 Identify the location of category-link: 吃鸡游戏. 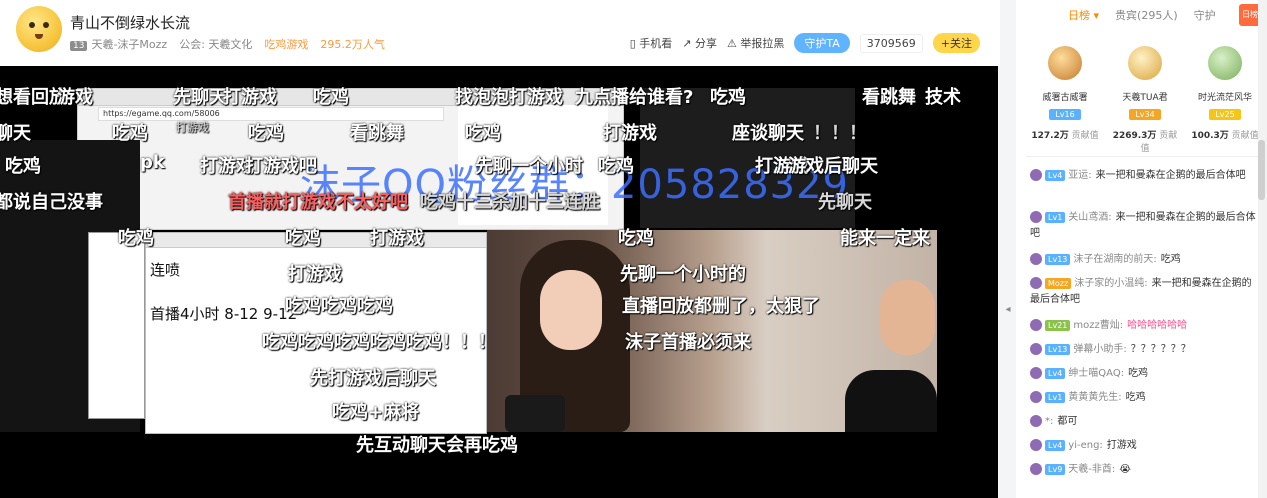
(286, 44).